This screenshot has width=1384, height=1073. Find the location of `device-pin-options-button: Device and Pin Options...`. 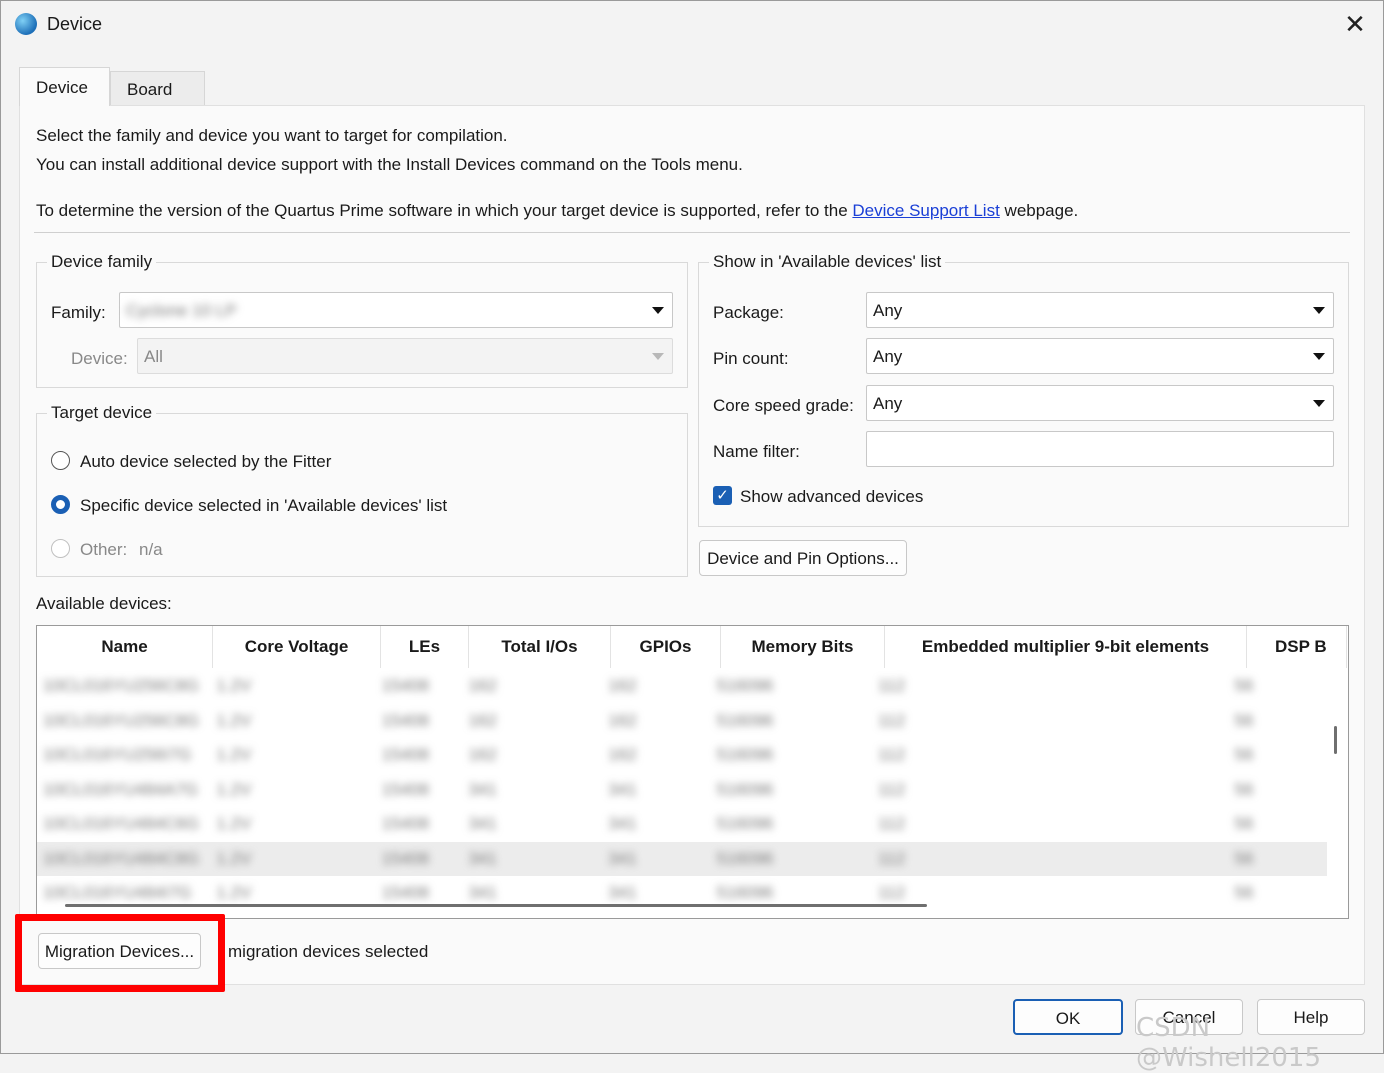

device-pin-options-button: Device and Pin Options... is located at coordinates (803, 558).